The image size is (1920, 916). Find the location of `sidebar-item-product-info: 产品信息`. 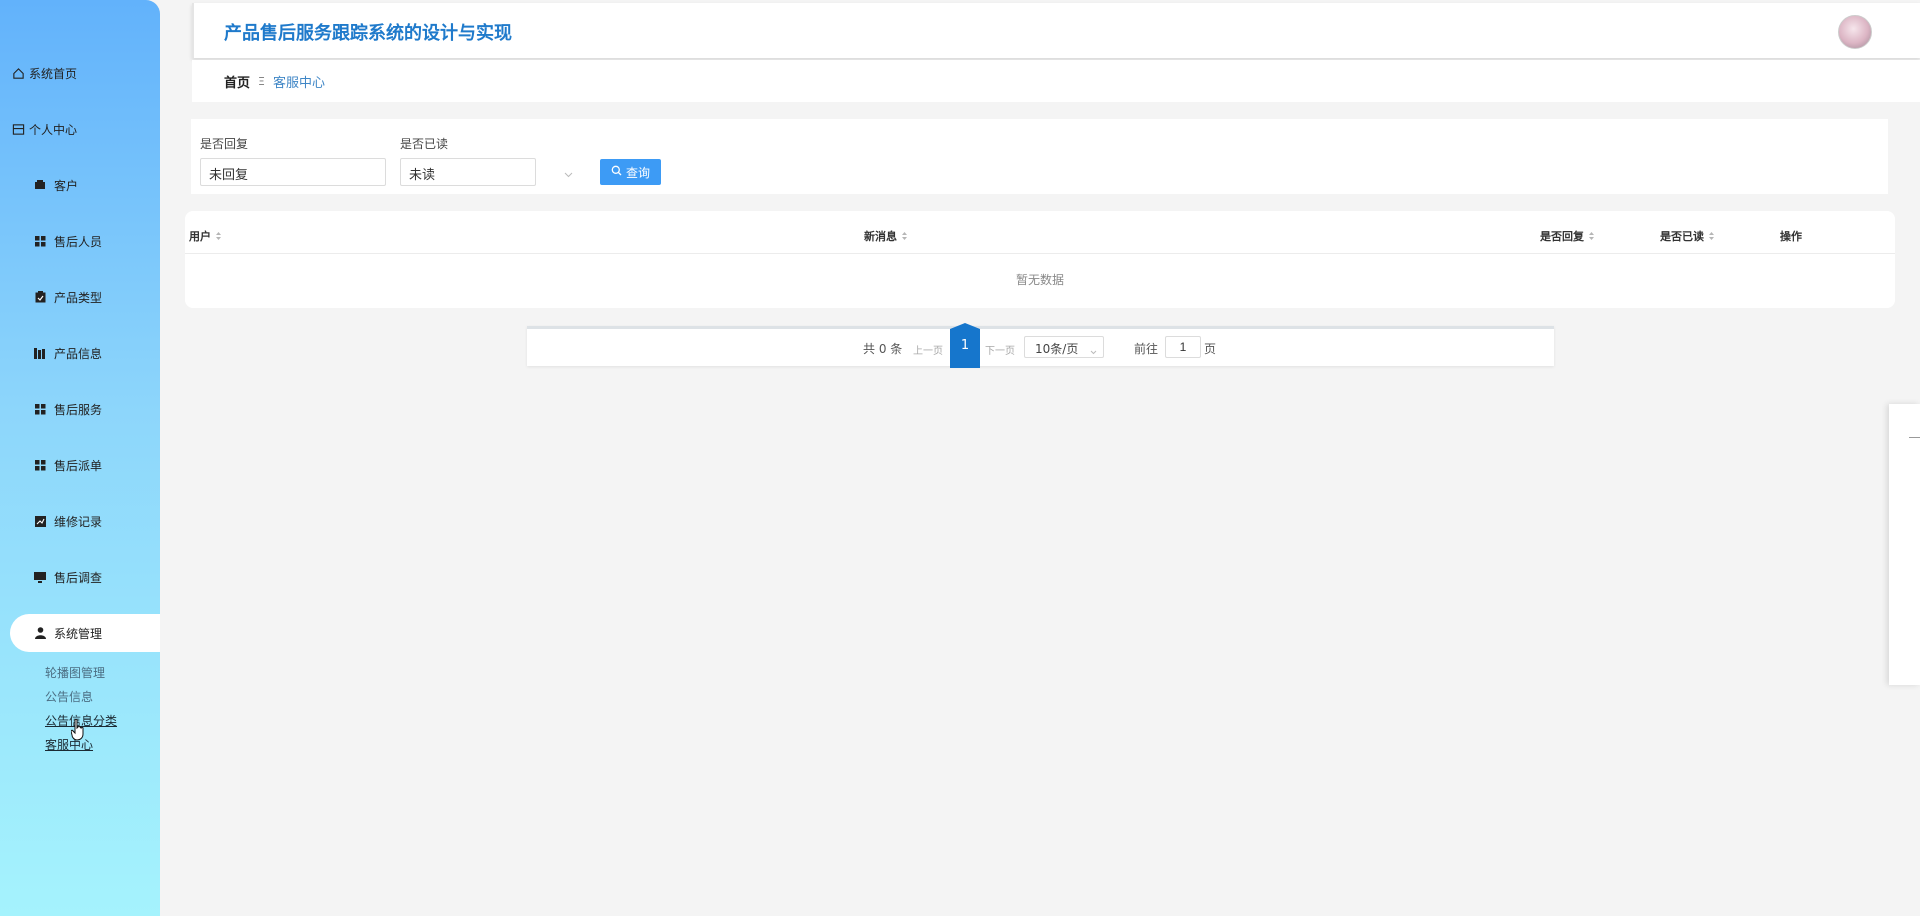

sidebar-item-product-info: 产品信息 is located at coordinates (85, 353).